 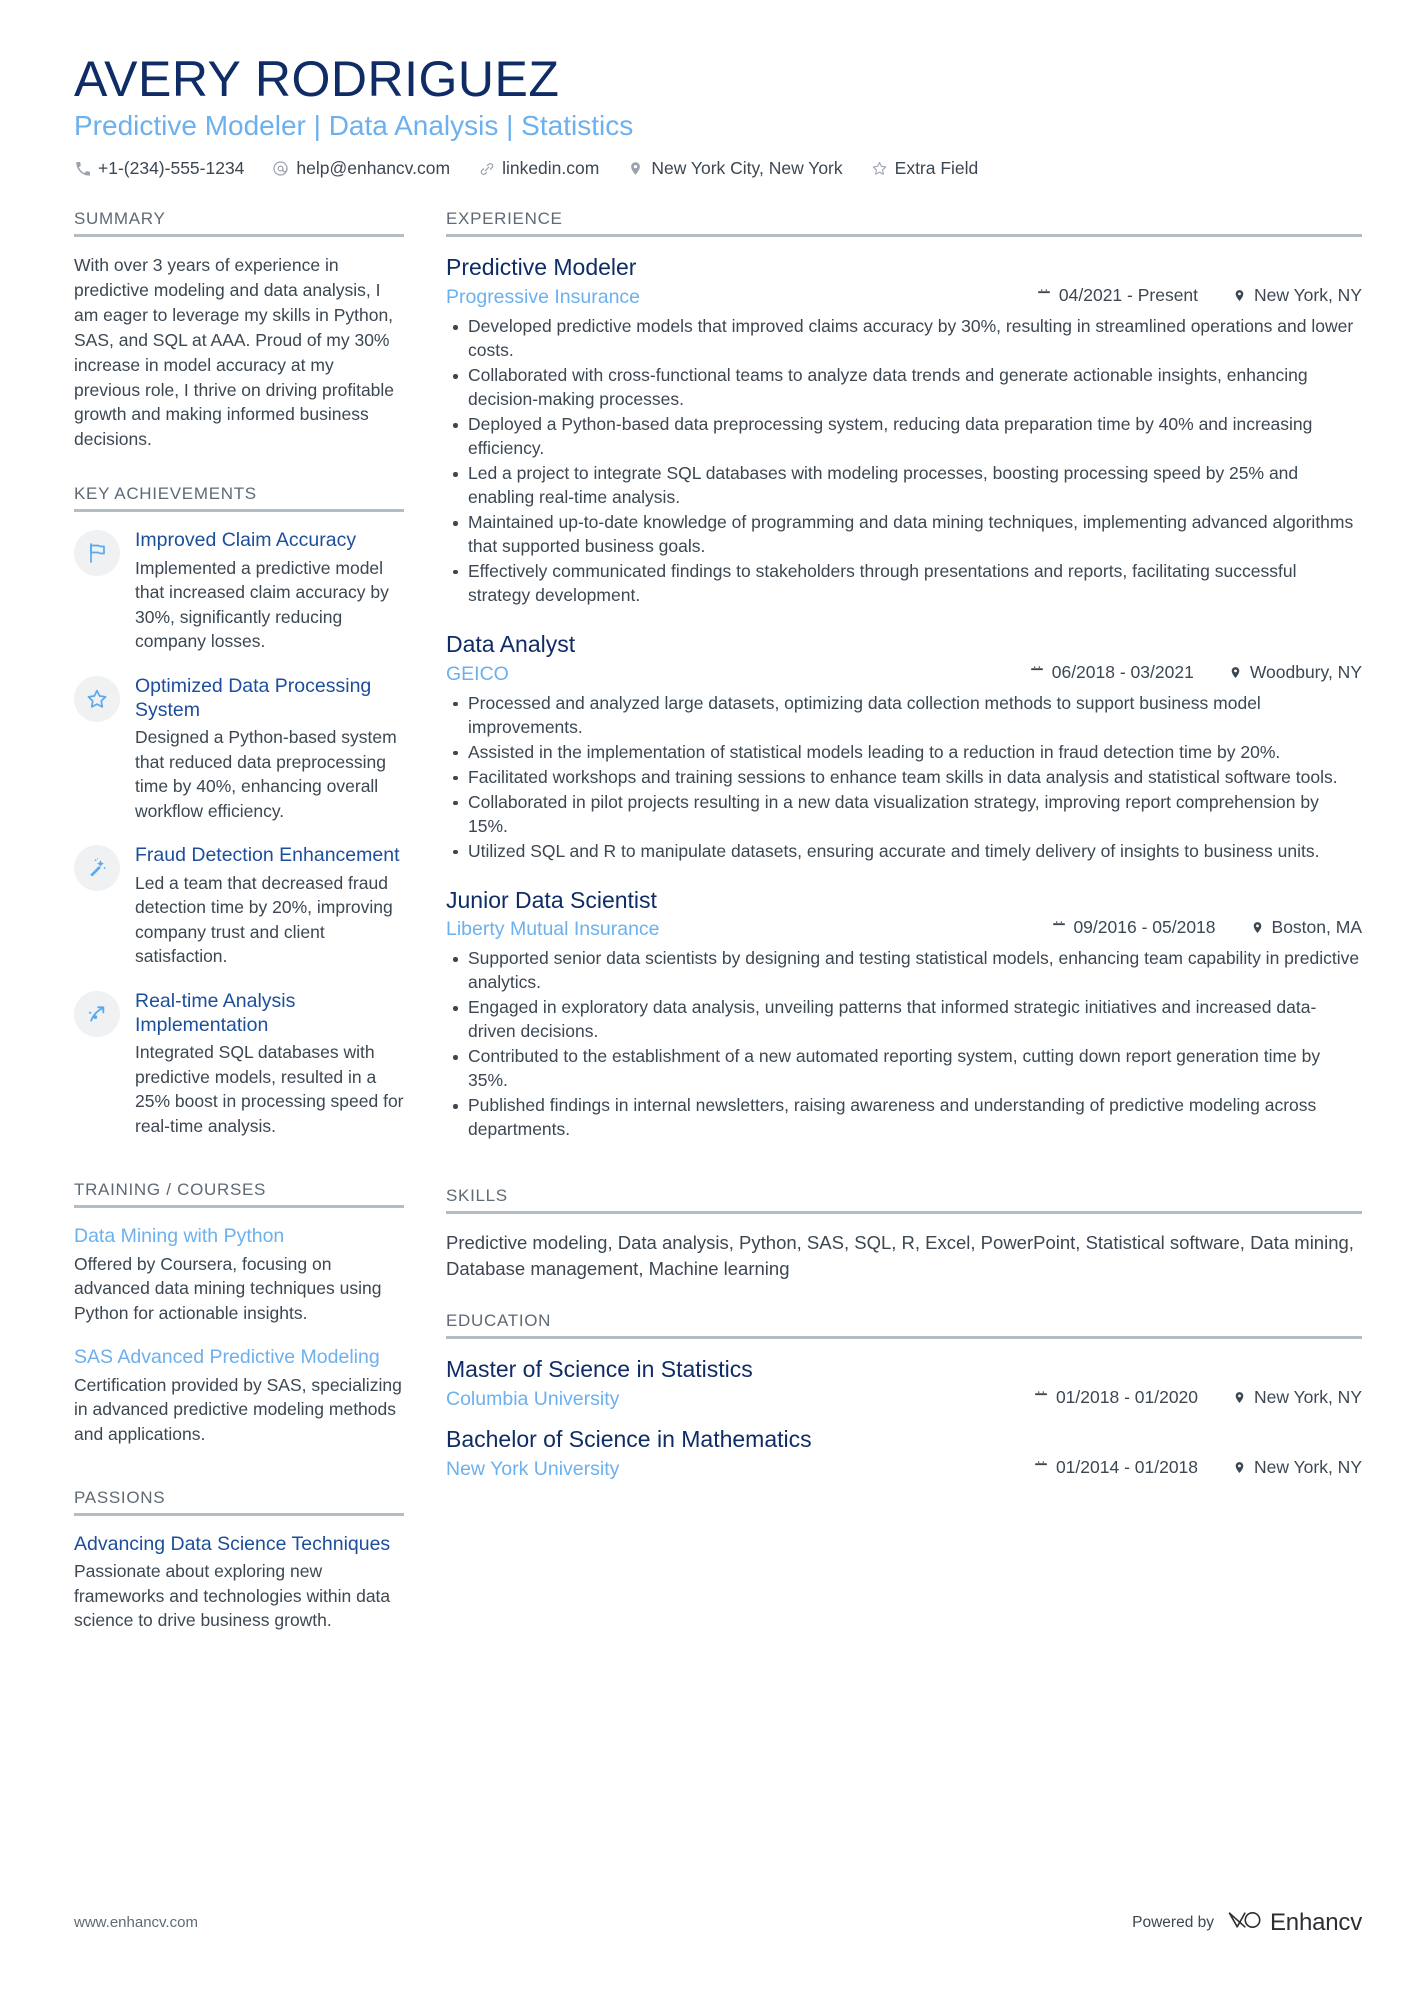 I want to click on job-dates: 06/2018 - 03/2021, so click(x=1112, y=672).